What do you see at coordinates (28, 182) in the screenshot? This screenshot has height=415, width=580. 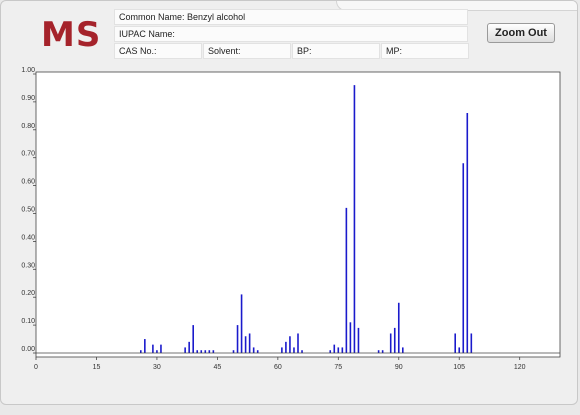 I see `y-tick-label: 0.60` at bounding box center [28, 182].